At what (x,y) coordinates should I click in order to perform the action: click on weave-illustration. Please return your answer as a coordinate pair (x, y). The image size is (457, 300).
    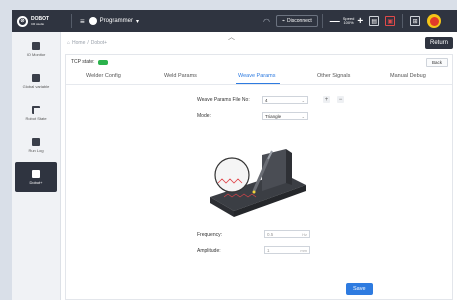
    Looking at the image, I should click on (258, 183).